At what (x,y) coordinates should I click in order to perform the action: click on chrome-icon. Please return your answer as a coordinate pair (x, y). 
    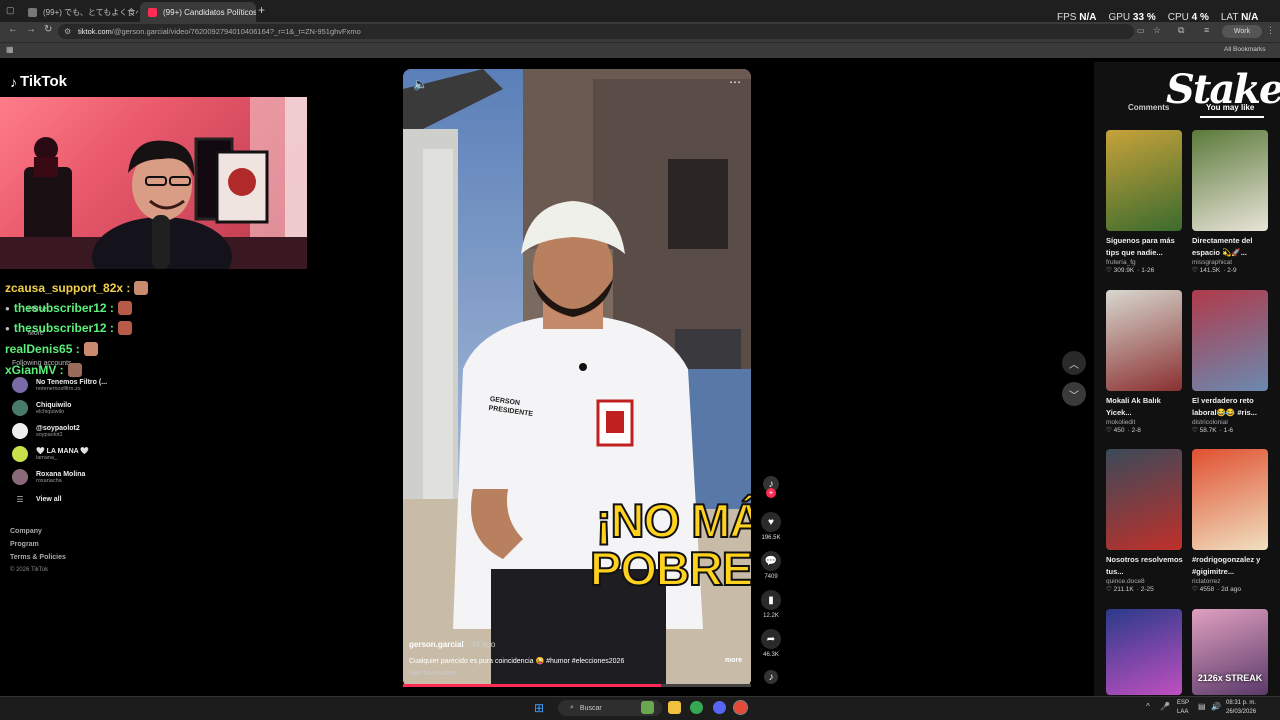
    Looking at the image, I should click on (696, 707).